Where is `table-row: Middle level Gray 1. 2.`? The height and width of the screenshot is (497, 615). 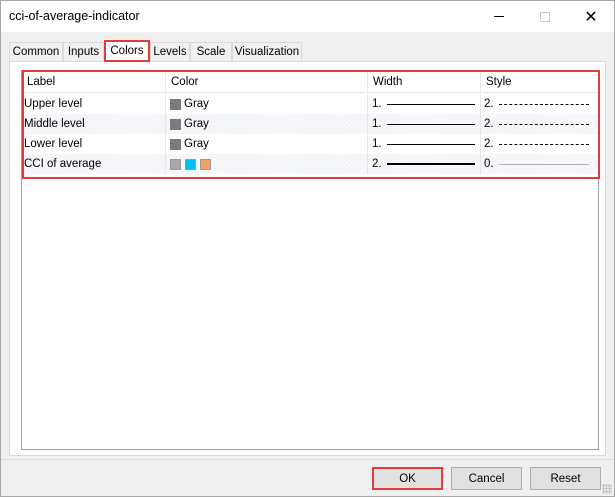
table-row: Middle level Gray 1. 2. is located at coordinates (310, 124).